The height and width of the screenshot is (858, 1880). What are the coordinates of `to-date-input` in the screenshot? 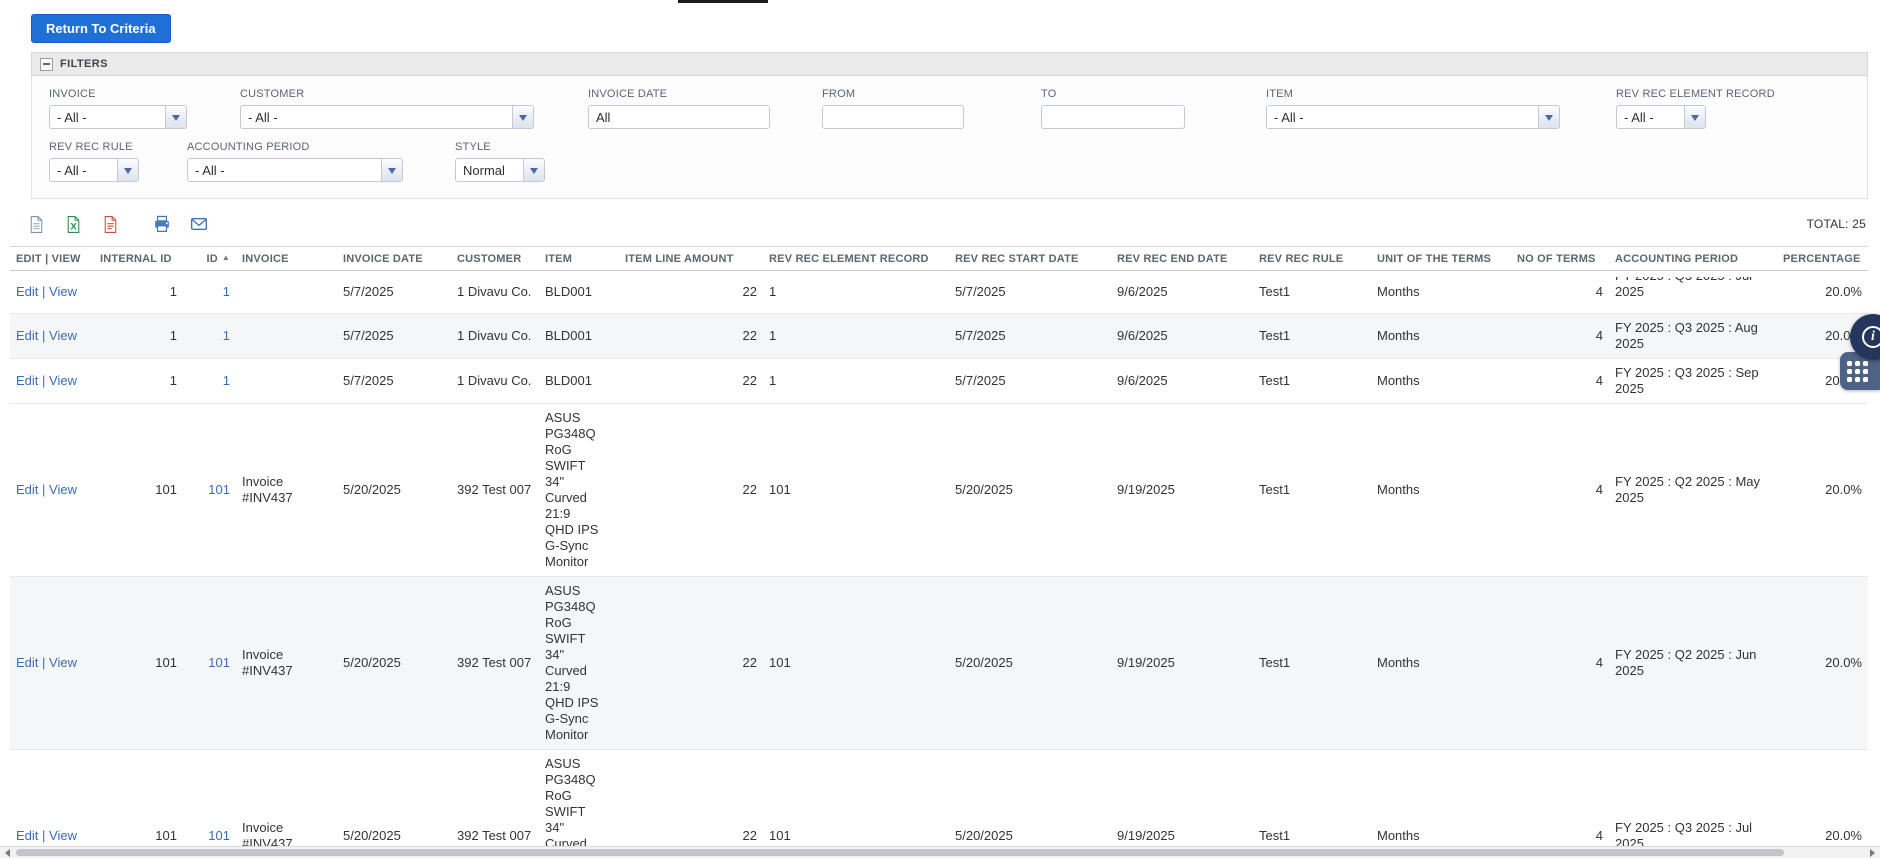 It's located at (1113, 117).